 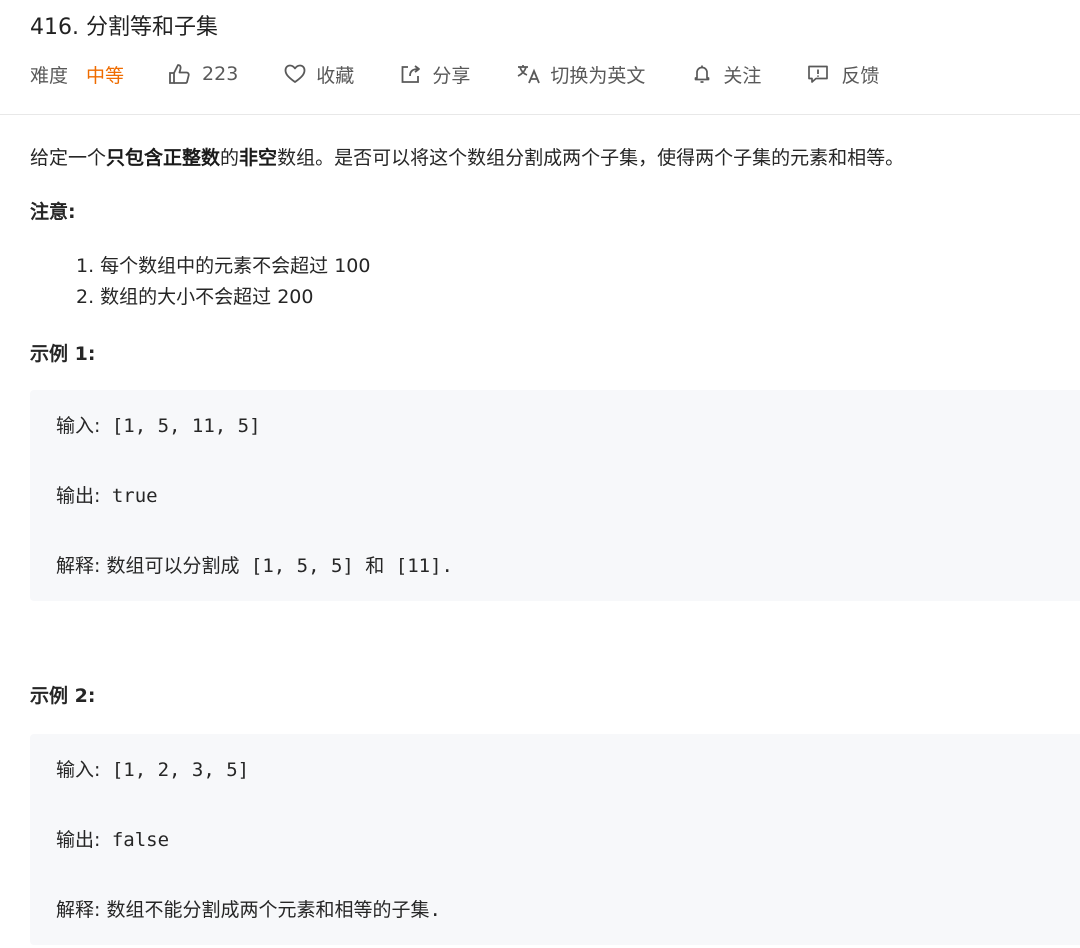 What do you see at coordinates (220, 74) in the screenshot?
I see `like-count: 223` at bounding box center [220, 74].